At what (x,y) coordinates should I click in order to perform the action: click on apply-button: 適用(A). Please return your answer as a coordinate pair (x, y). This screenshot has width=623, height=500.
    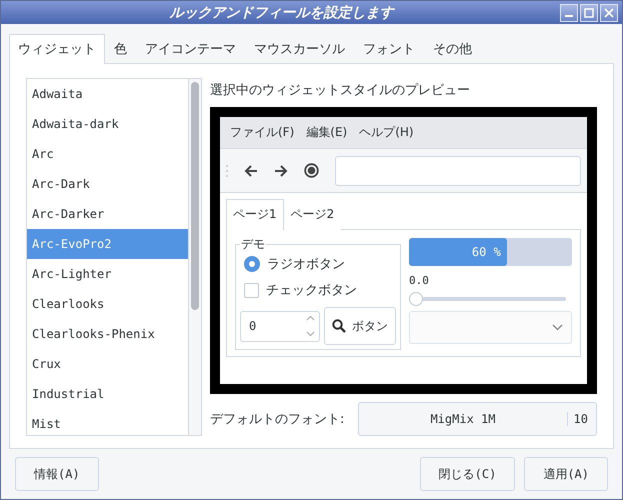
    Looking at the image, I should click on (566, 474).